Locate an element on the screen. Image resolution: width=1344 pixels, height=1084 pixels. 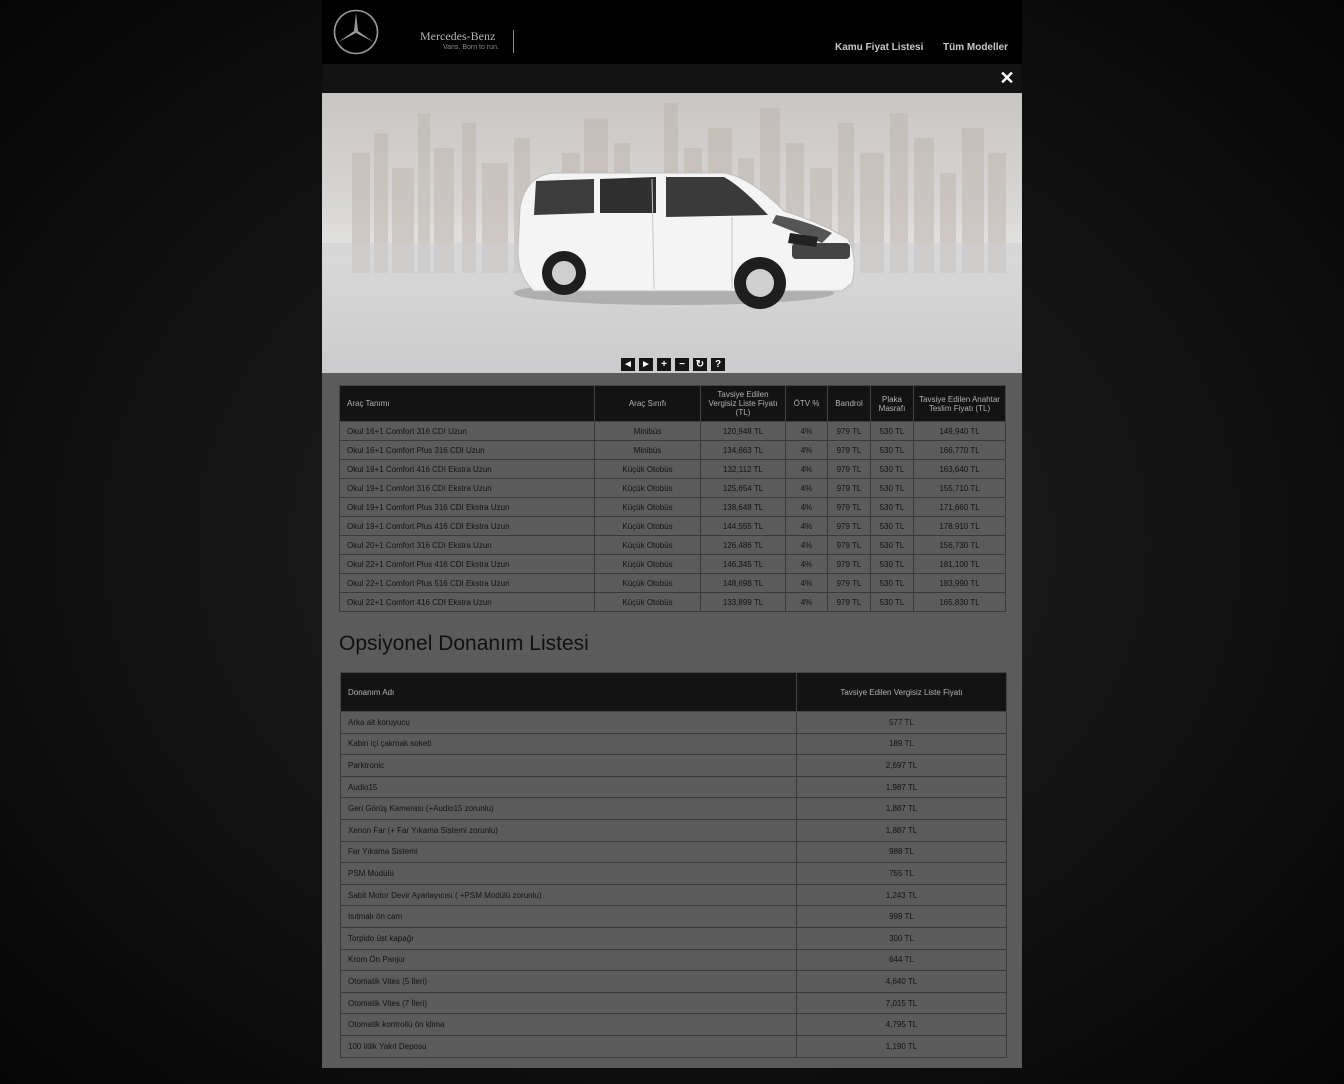
header-donanim-fiyat: Tavsiye Edilen Vergisiz Liste Fiyatı is located at coordinates (901, 692).